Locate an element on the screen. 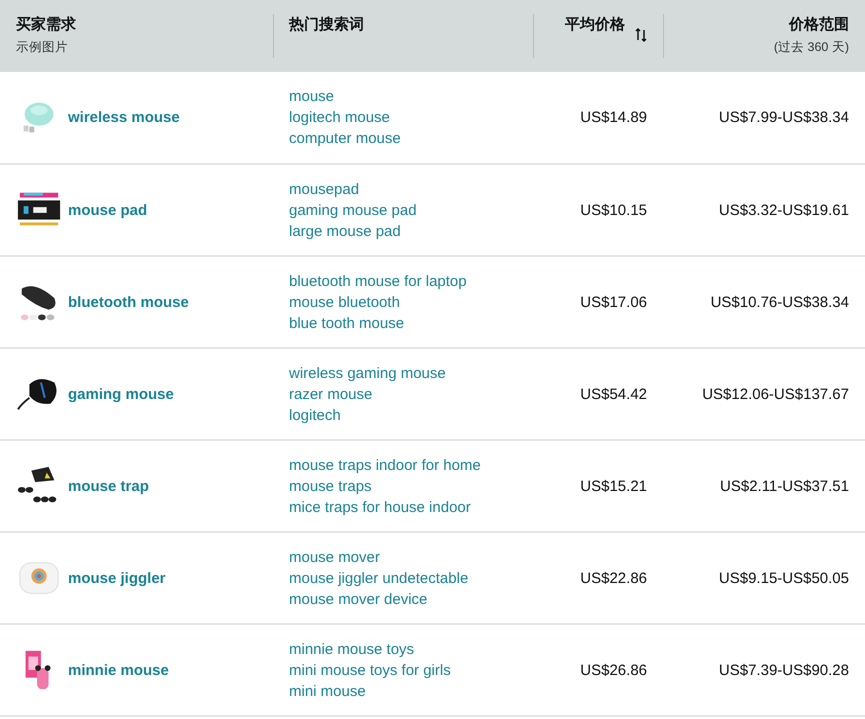 This screenshot has height=719, width=865. column-header: 买家需求 is located at coordinates (46, 24).